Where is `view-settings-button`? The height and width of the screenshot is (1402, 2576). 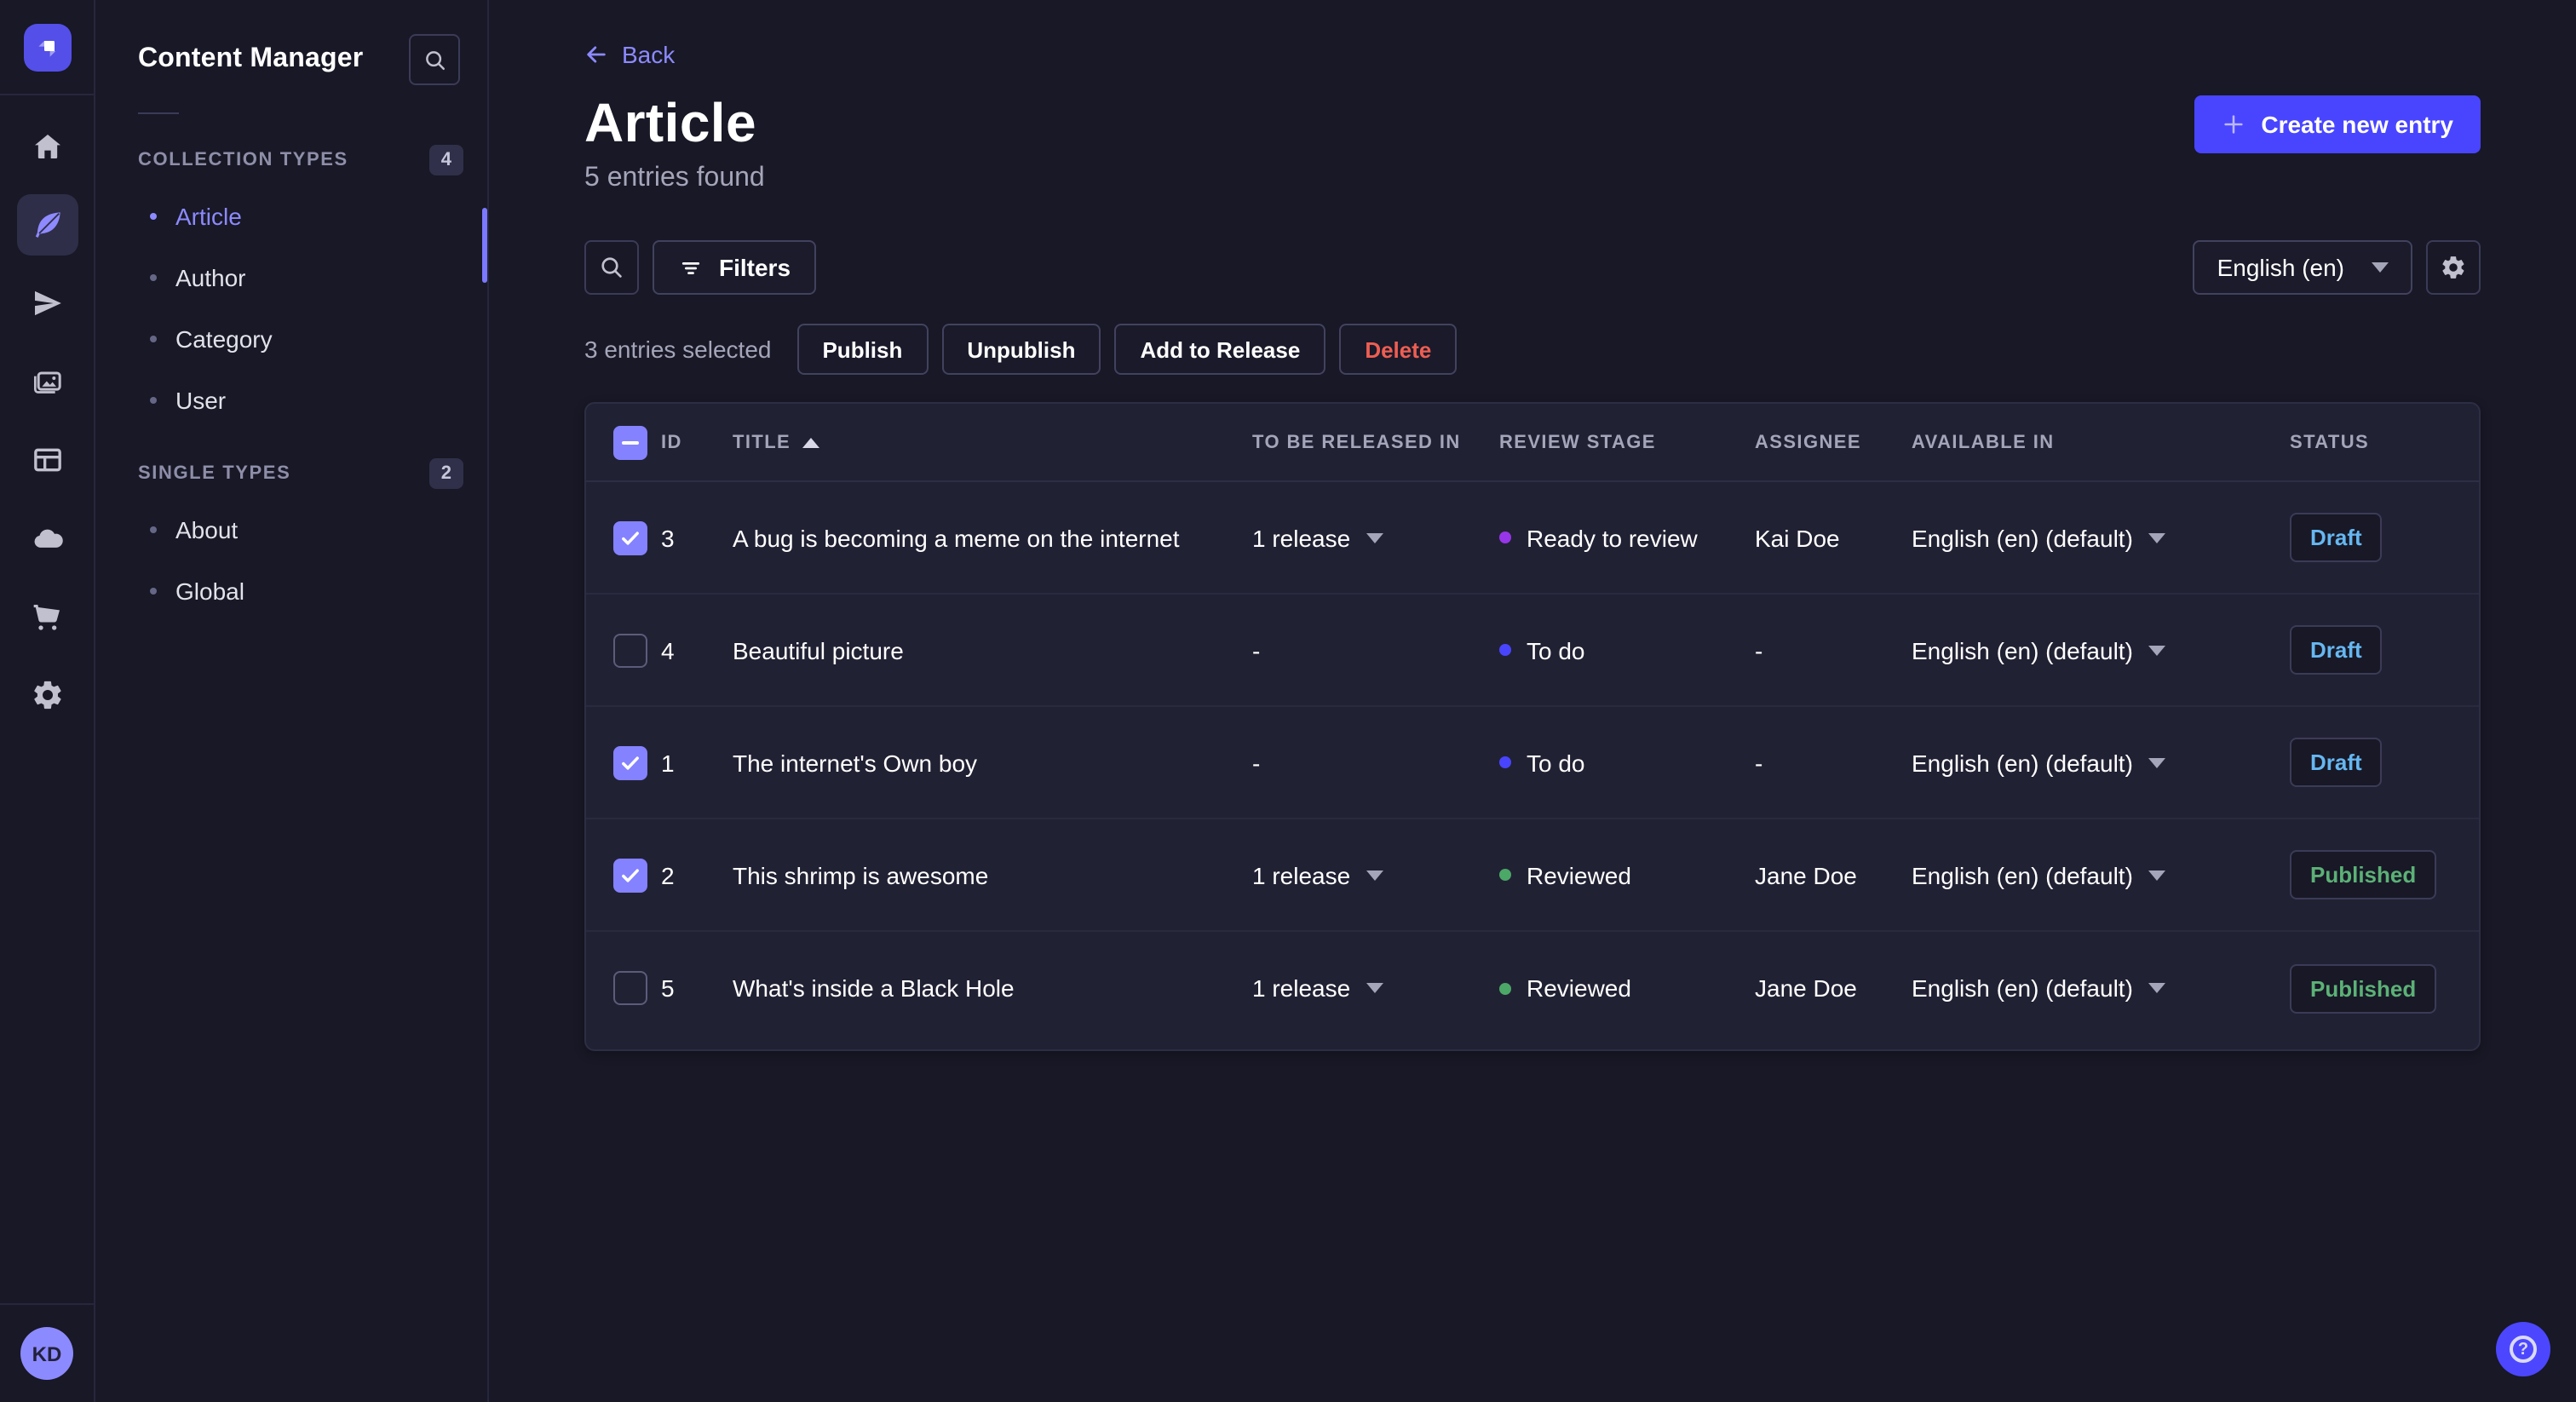 view-settings-button is located at coordinates (2454, 267).